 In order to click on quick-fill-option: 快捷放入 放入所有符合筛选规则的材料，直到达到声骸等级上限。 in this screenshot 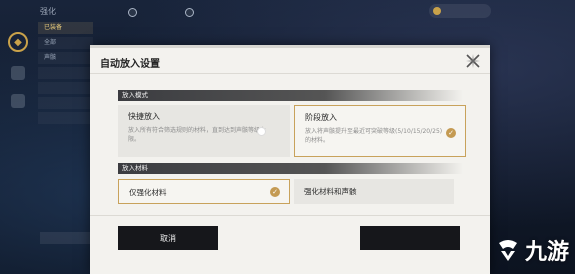, I will do `click(204, 131)`.